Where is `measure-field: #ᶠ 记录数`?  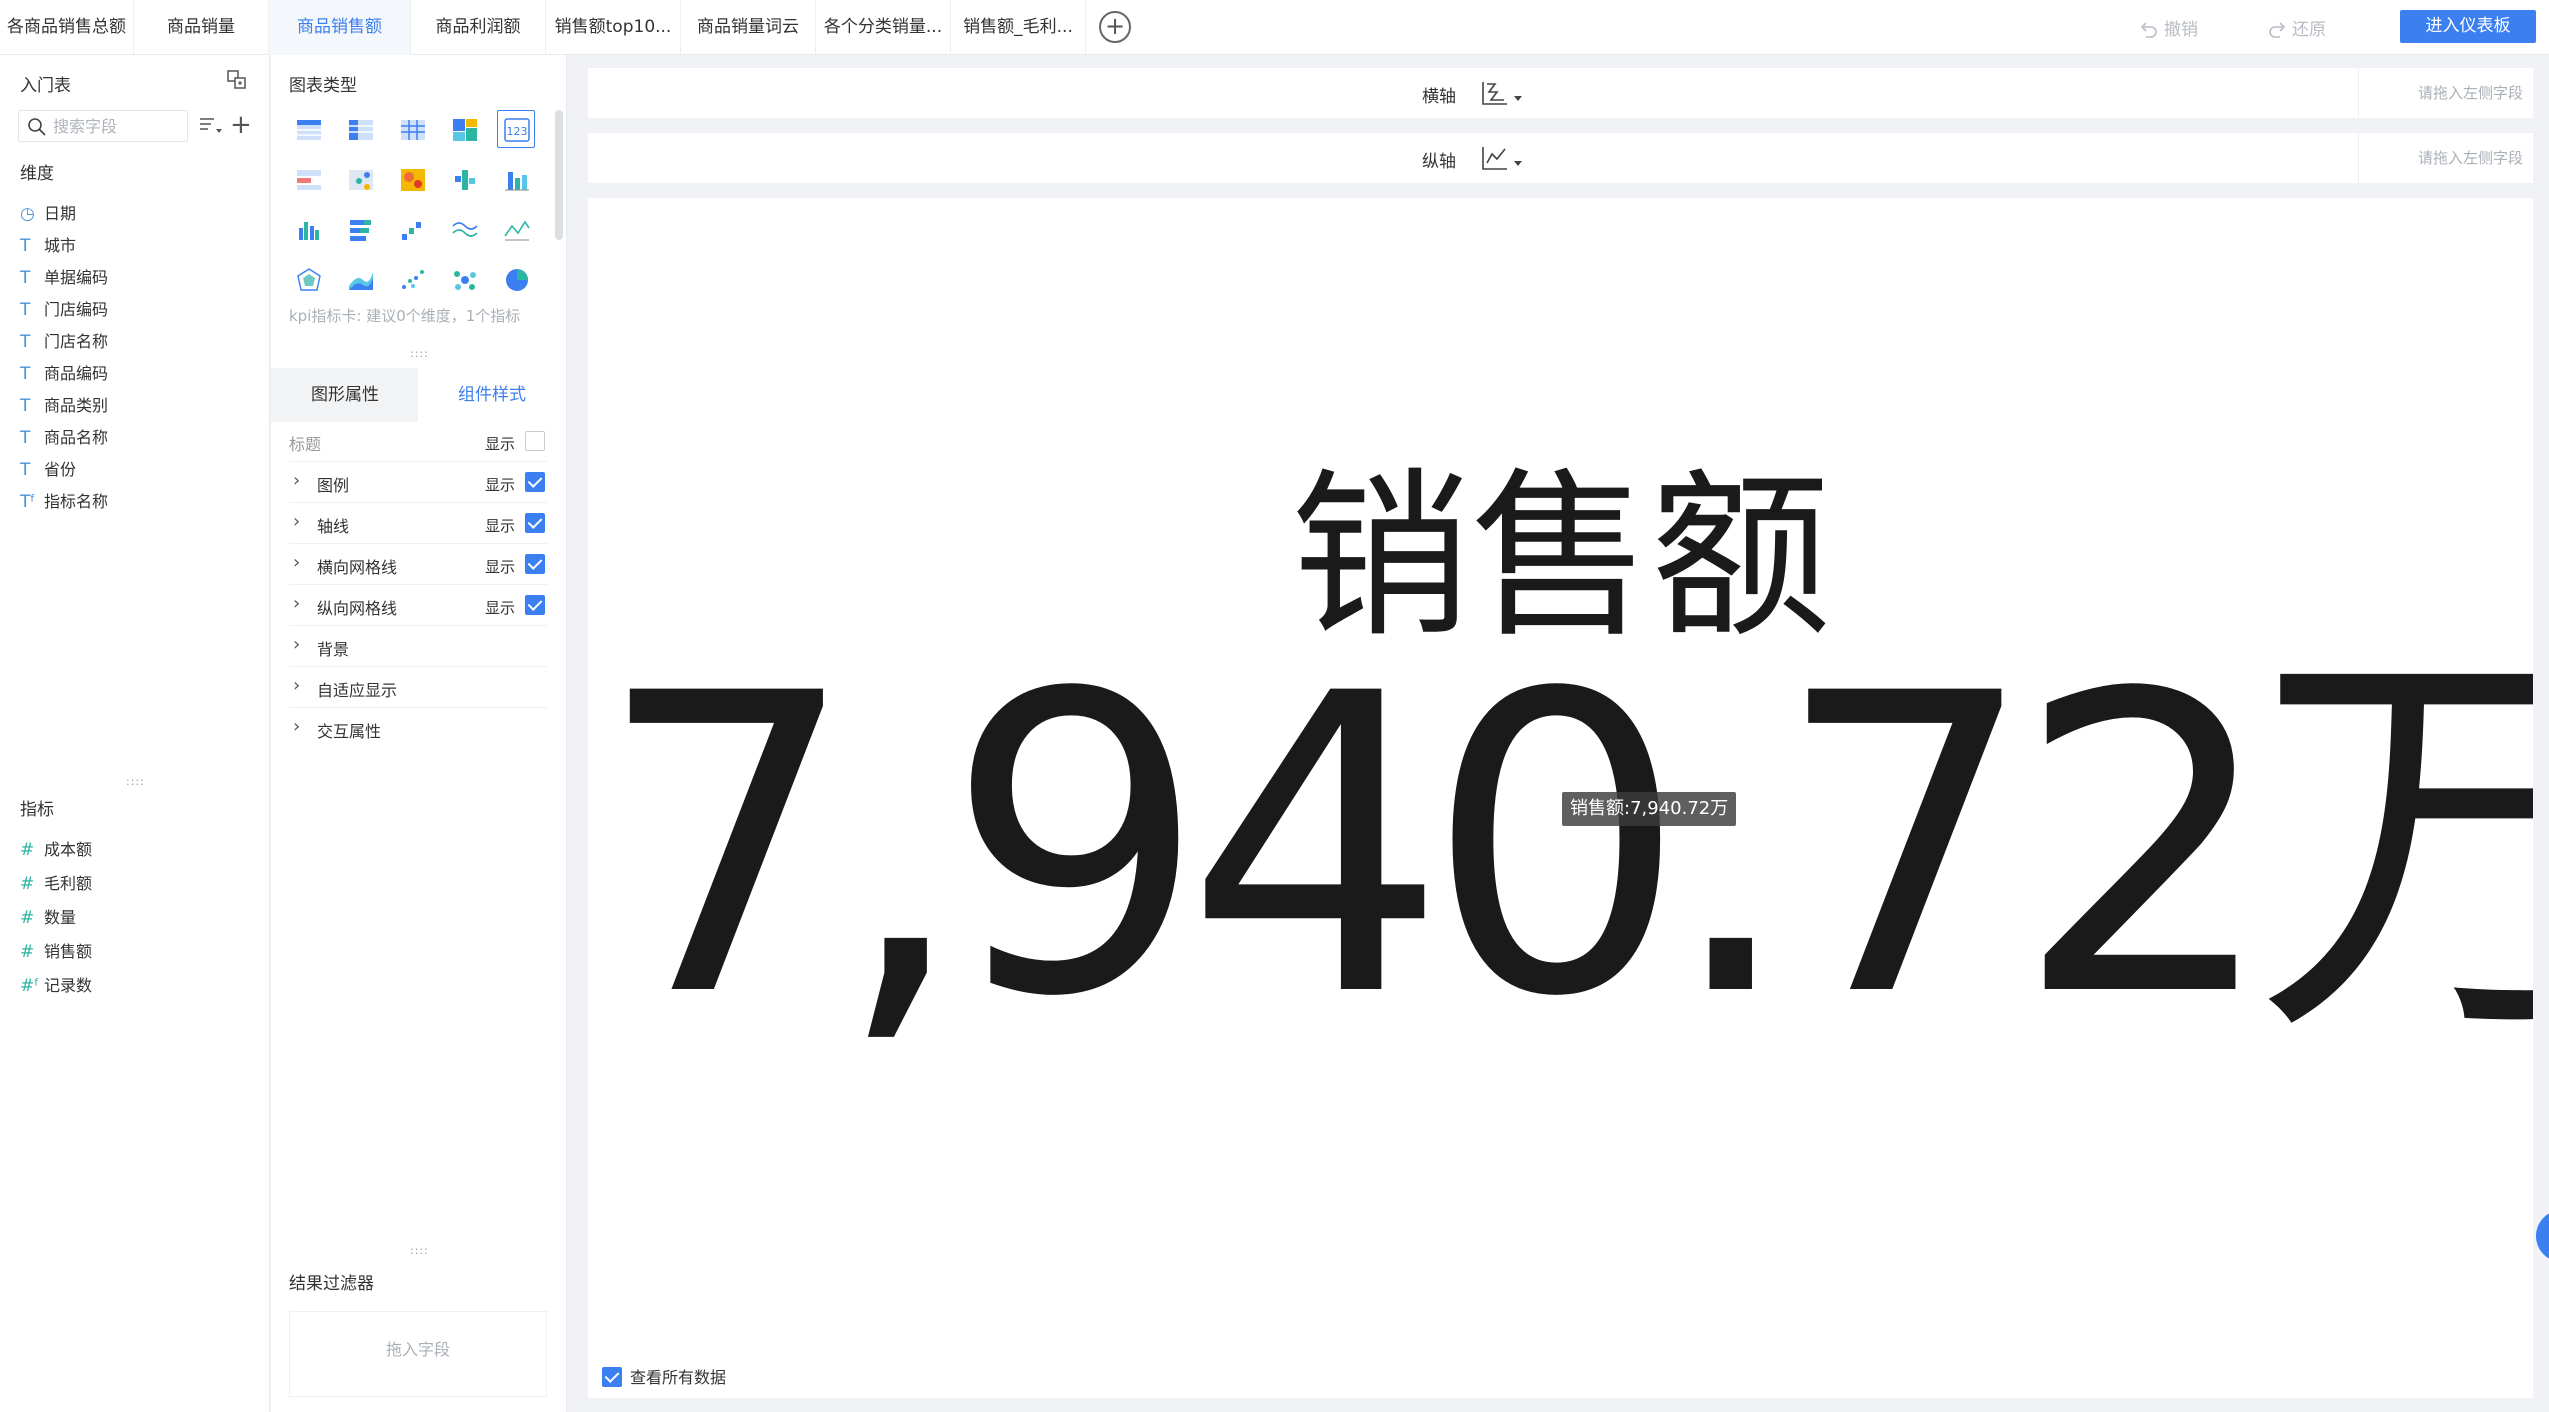
measure-field: #ᶠ 记录数 is located at coordinates (56, 984).